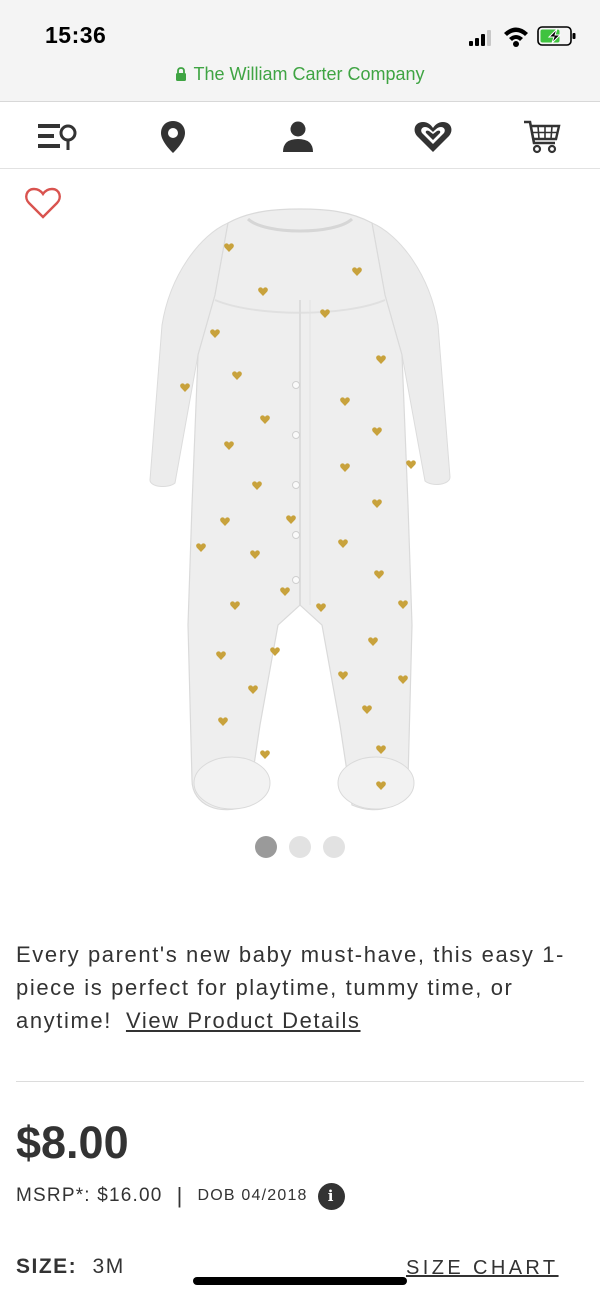 Image resolution: width=600 pixels, height=1298 pixels. I want to click on cellular-signal-icon, so click(480, 38).